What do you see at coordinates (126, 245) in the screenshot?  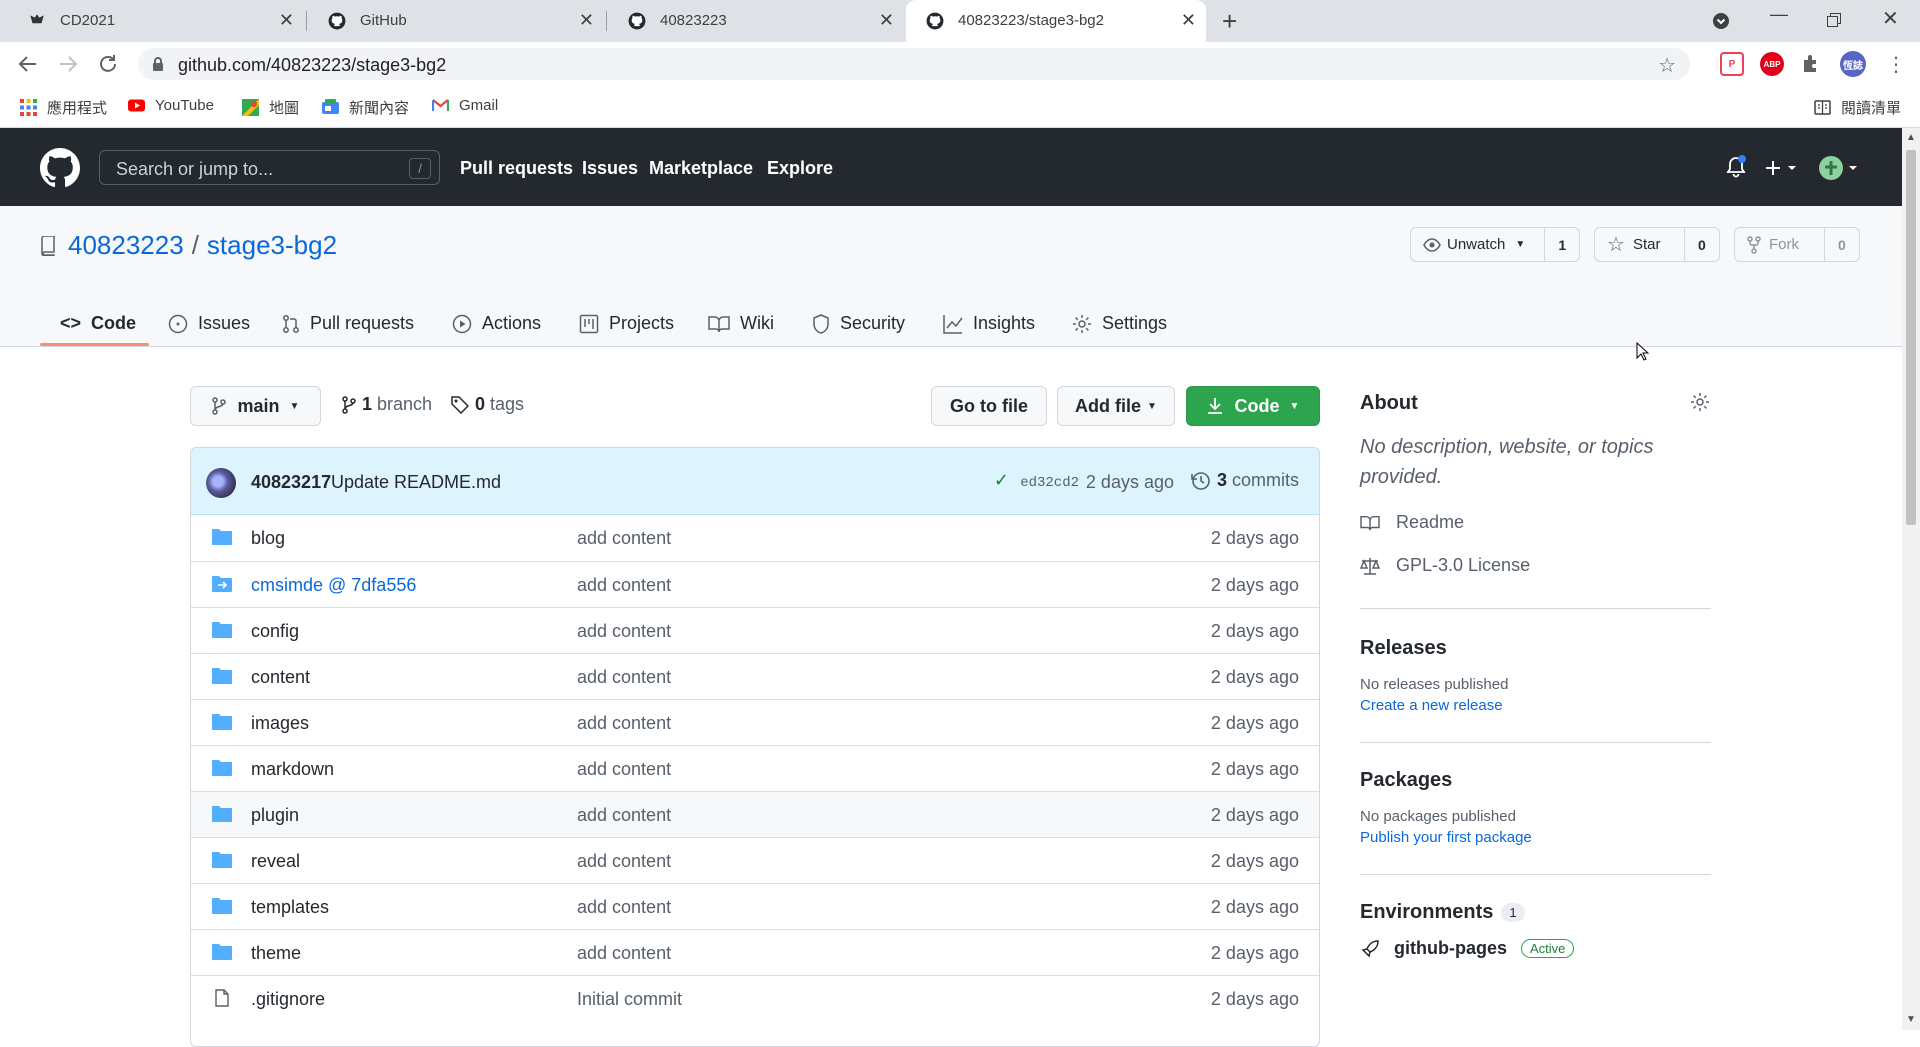 I see `repo-owner-link: 40823223` at bounding box center [126, 245].